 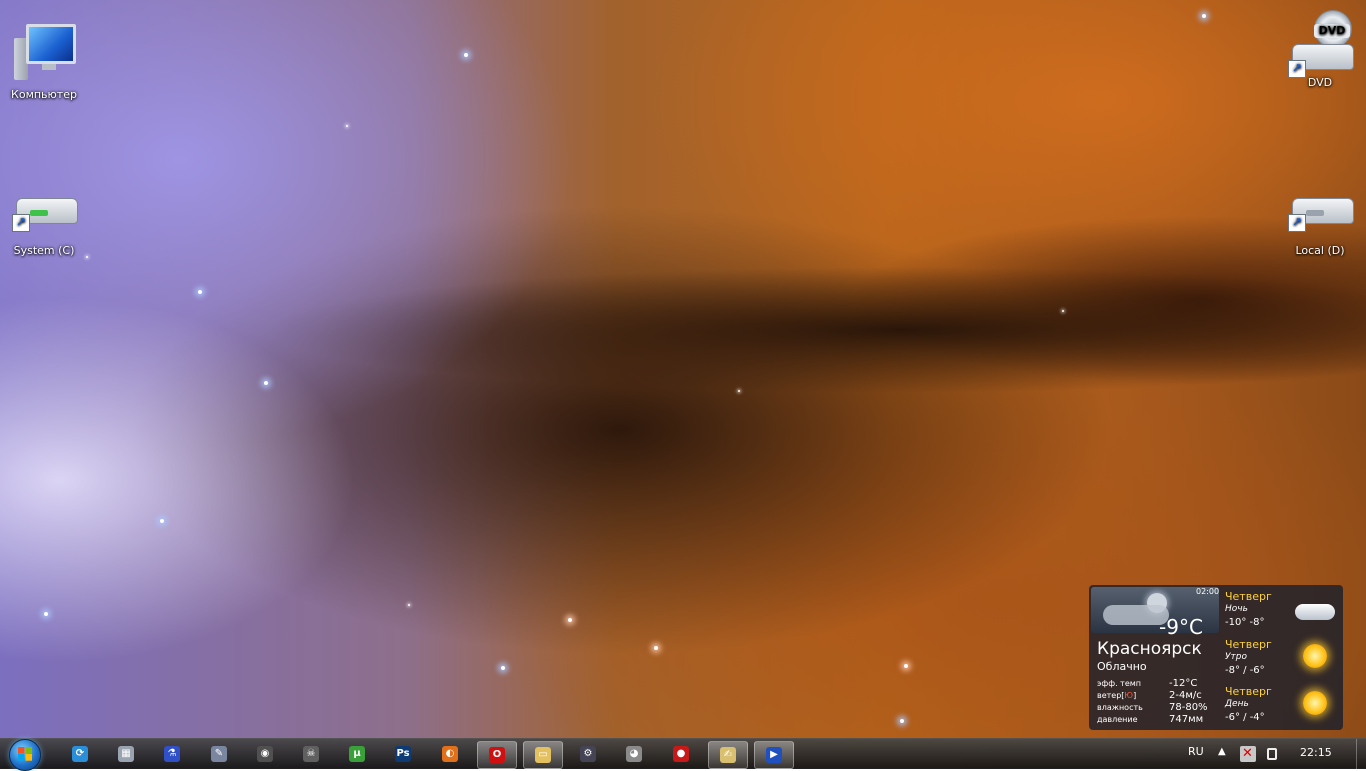 I want to click on taskbar-button: µ, so click(x=357, y=754).